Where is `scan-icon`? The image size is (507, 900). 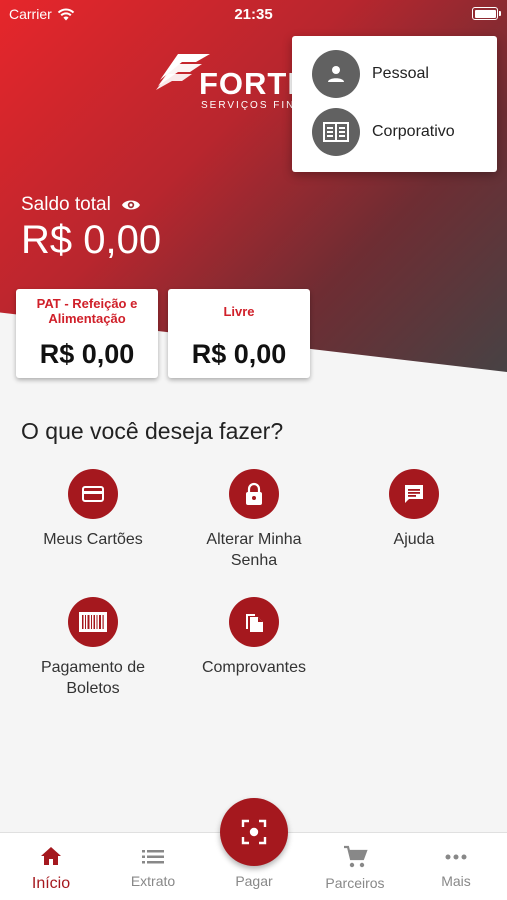
scan-icon is located at coordinates (254, 832).